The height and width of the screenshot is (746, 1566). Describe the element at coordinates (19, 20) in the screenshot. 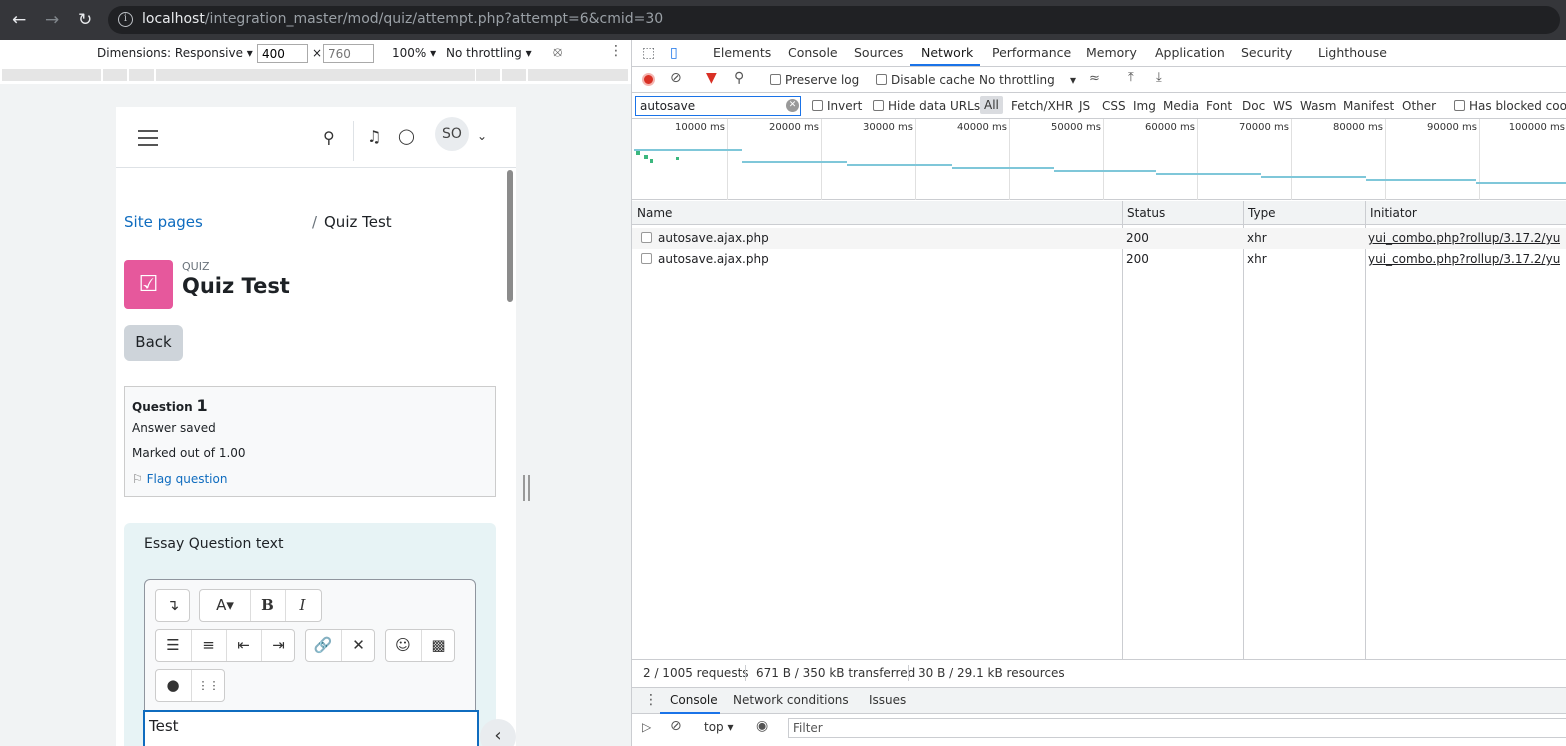

I see `back-arrow-icon: ←` at that location.